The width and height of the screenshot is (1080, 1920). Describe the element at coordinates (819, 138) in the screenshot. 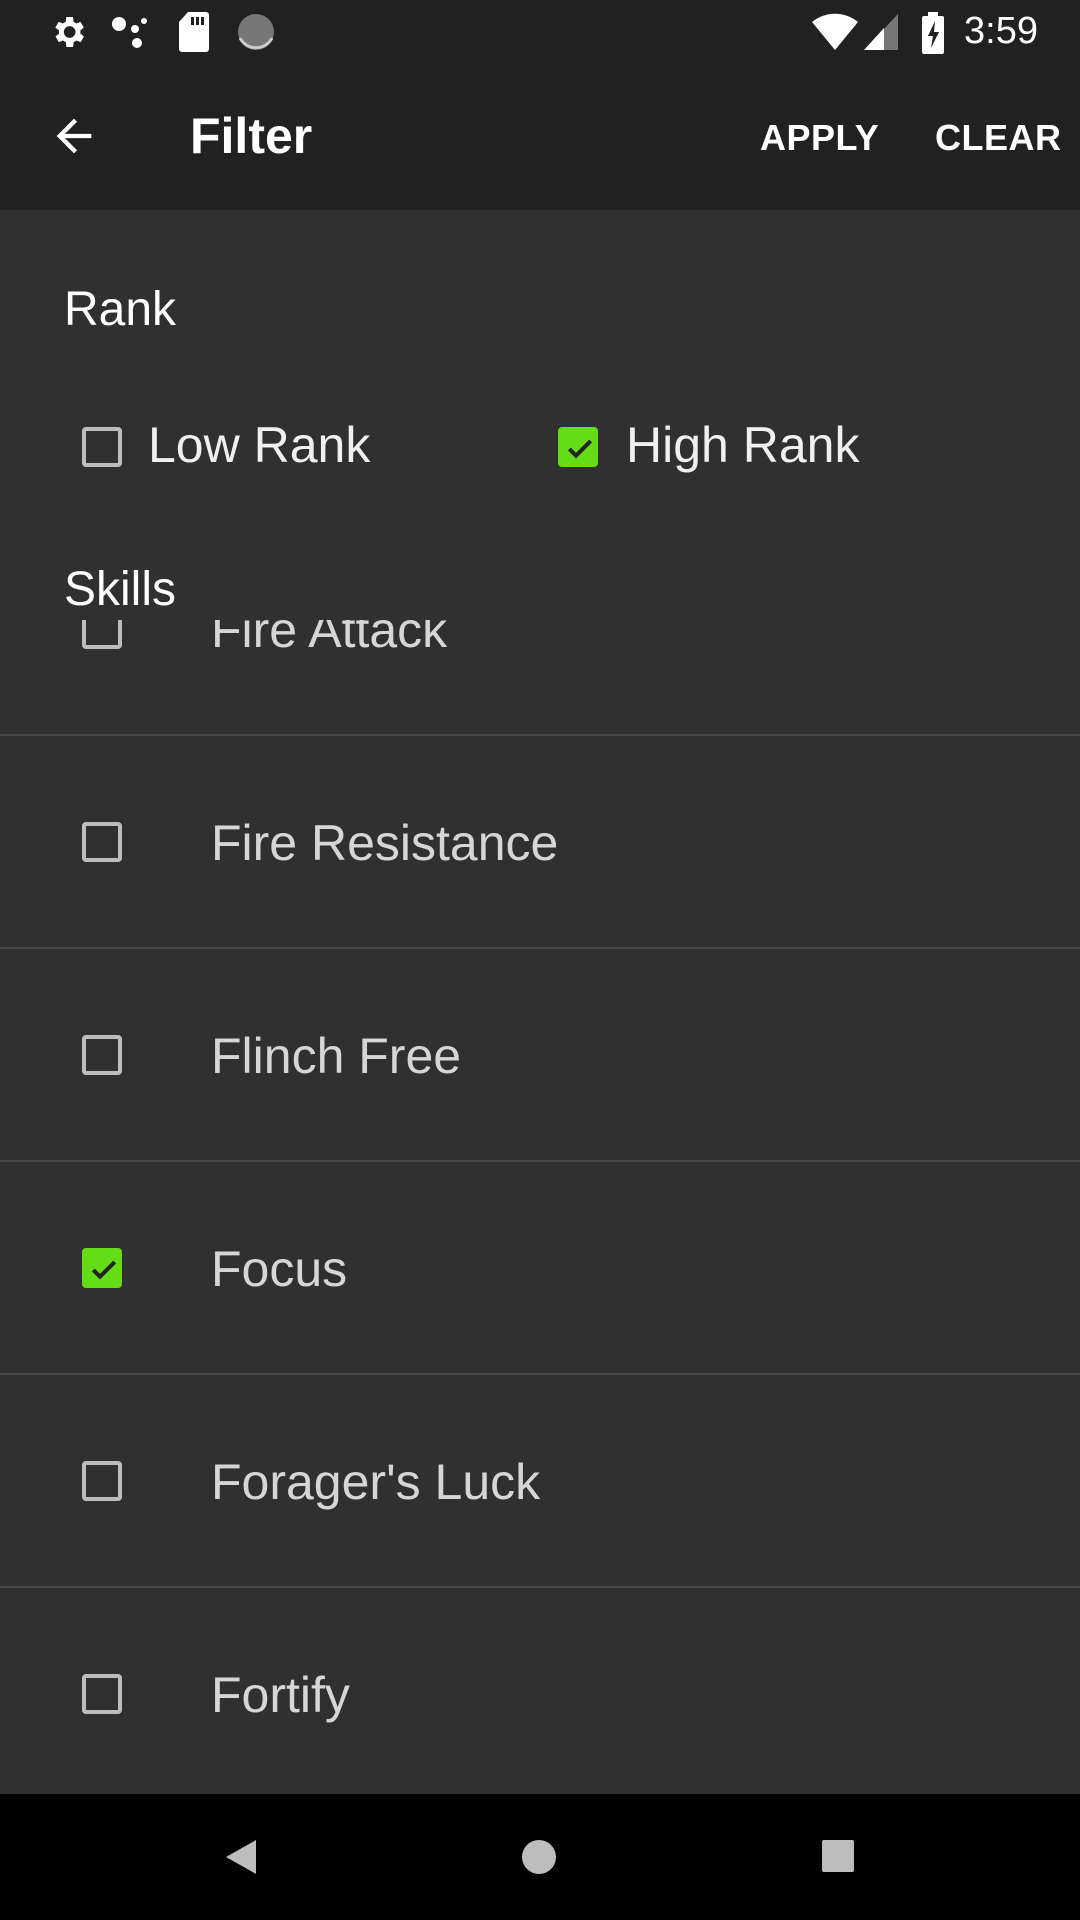

I see `apply-button: APPLY` at that location.